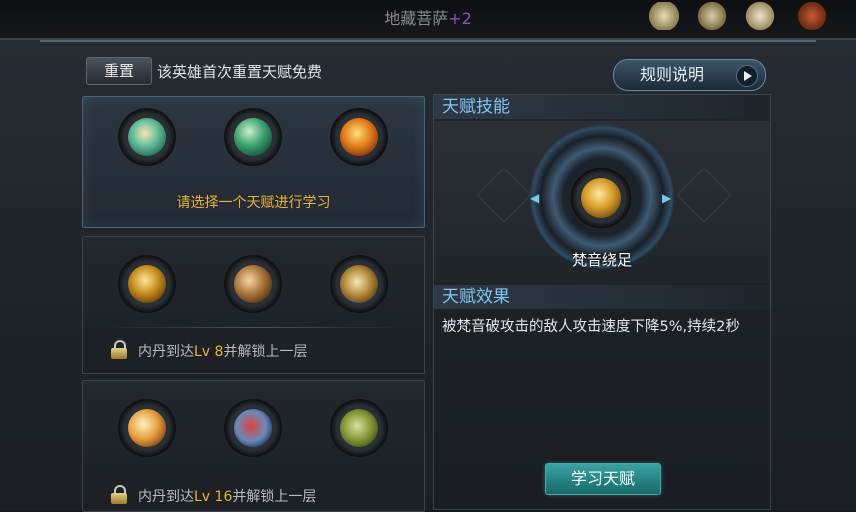 The width and height of the screenshot is (856, 512). I want to click on paper-icon, so click(760, 16).